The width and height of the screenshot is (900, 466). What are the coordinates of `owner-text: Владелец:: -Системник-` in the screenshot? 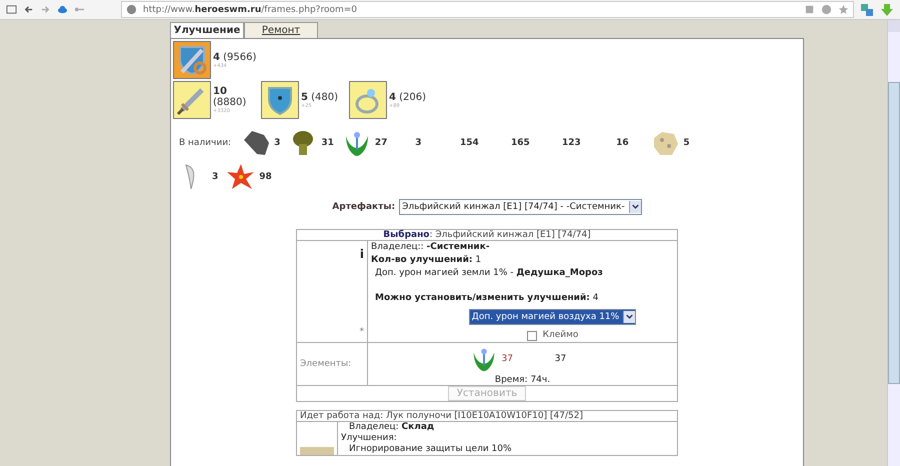 It's located at (431, 247).